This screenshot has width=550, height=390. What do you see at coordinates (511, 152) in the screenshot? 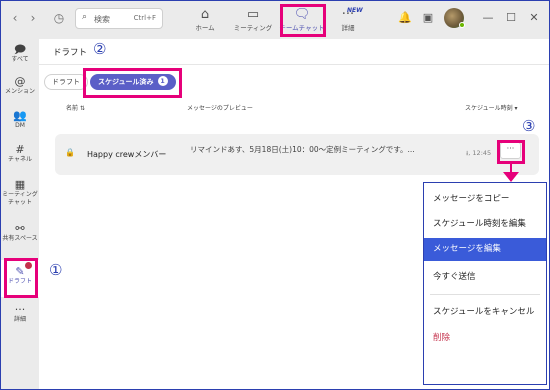
I see `more-button-highlight` at bounding box center [511, 152].